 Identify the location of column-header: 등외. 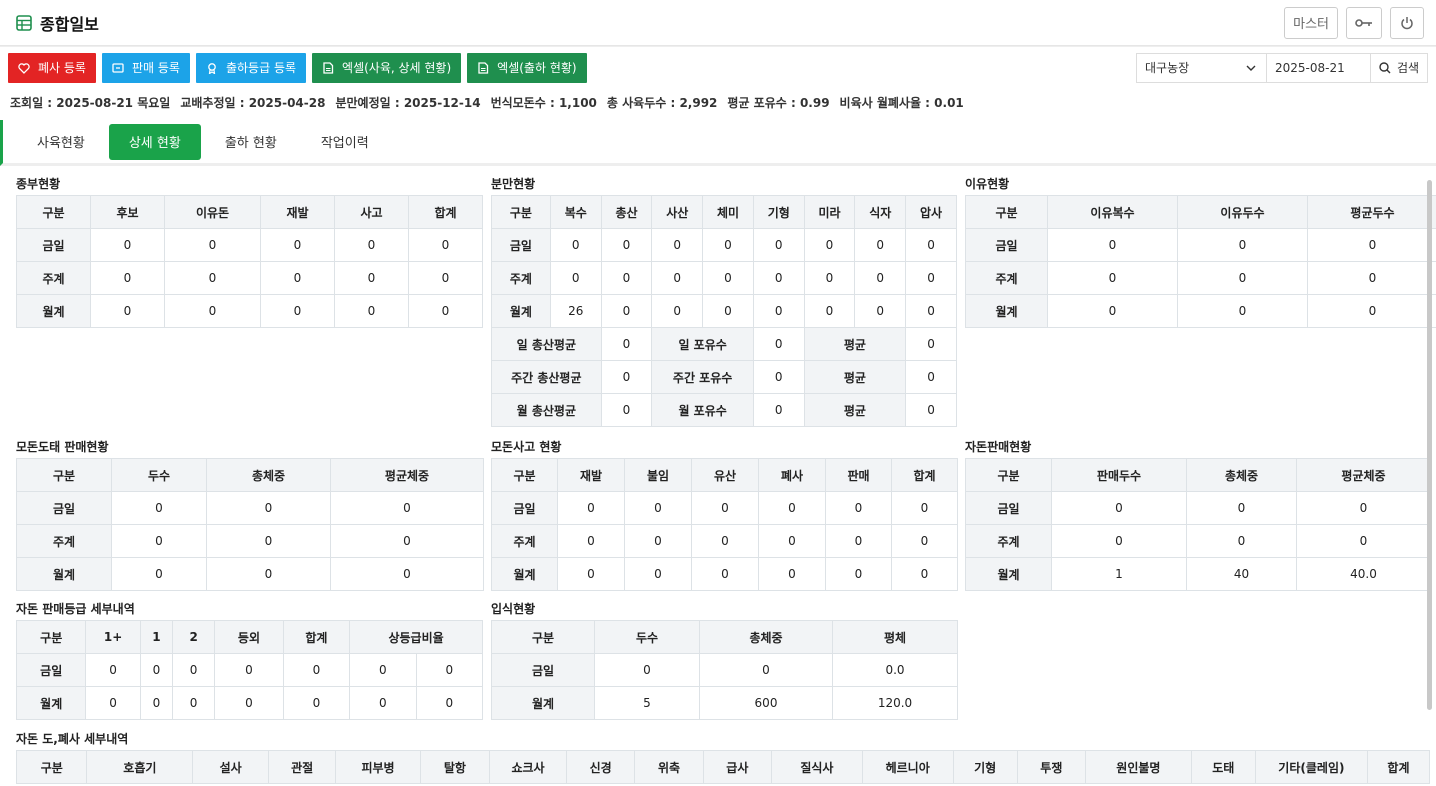
(249, 637).